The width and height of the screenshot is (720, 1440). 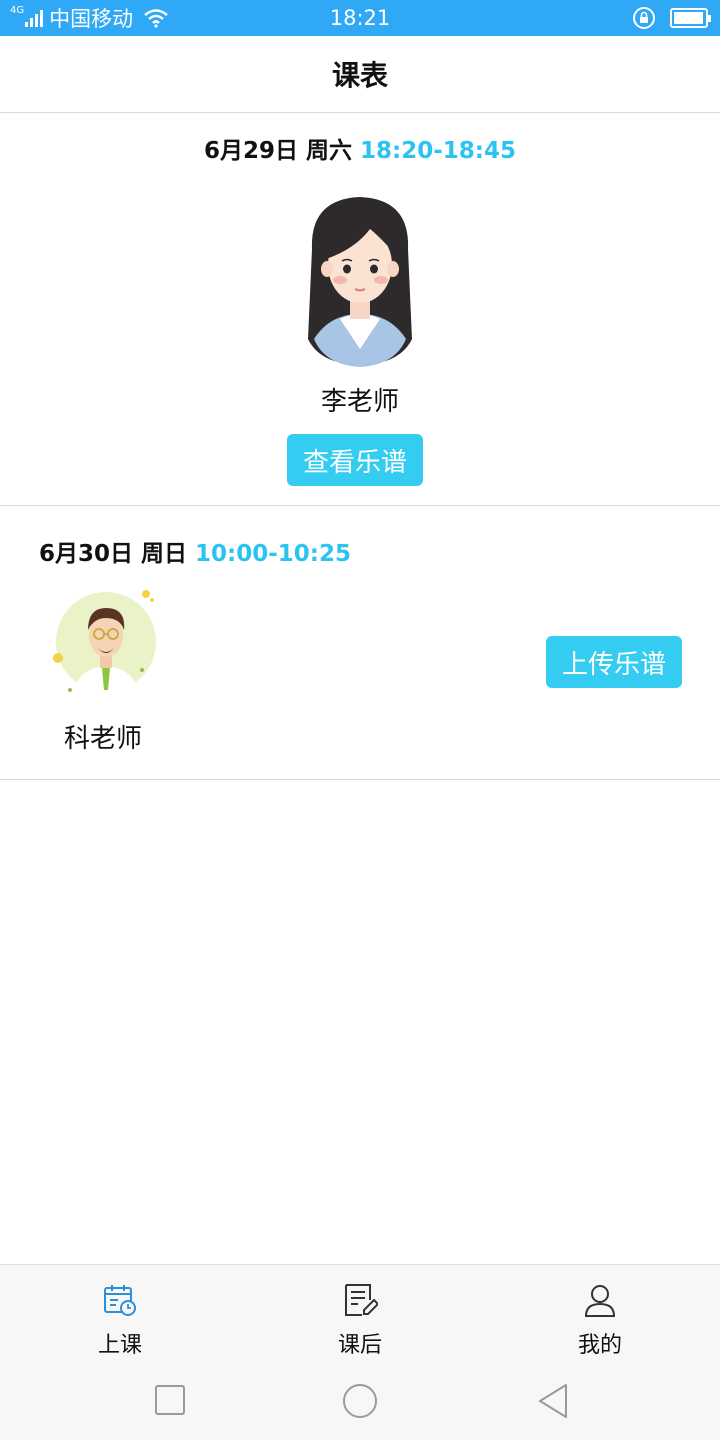 I want to click on battery-level, so click(x=688, y=18).